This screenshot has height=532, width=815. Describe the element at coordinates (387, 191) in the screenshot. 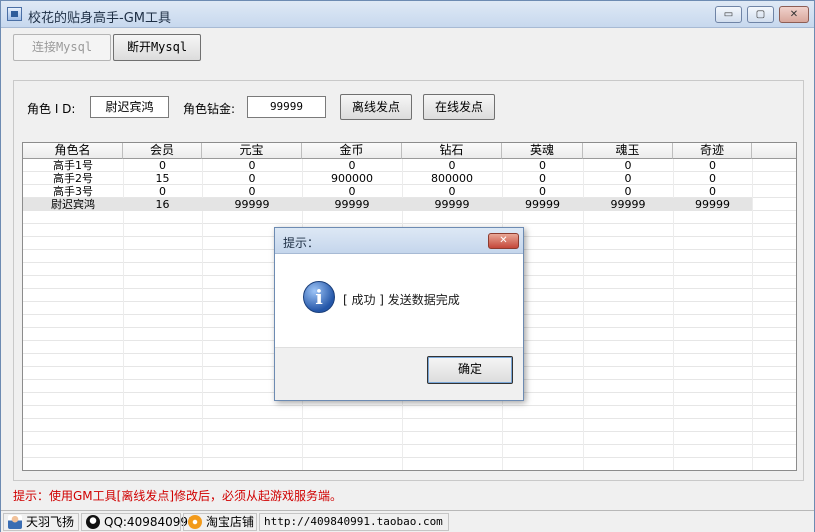

I see `table-row: 高手3号 0 0 0 0 0 0 0` at that location.